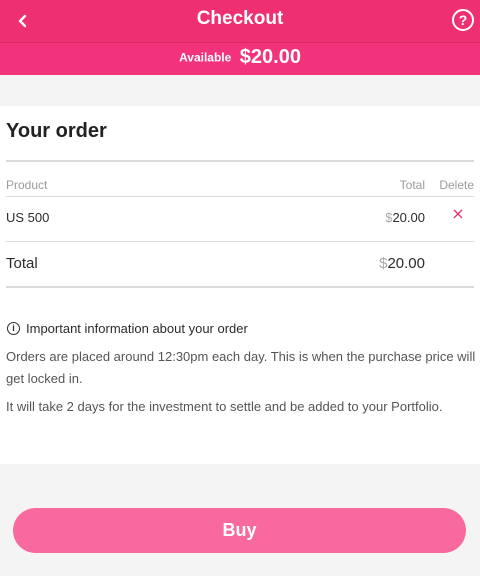  Describe the element at coordinates (56, 131) in the screenshot. I see `order-title: Your order` at that location.